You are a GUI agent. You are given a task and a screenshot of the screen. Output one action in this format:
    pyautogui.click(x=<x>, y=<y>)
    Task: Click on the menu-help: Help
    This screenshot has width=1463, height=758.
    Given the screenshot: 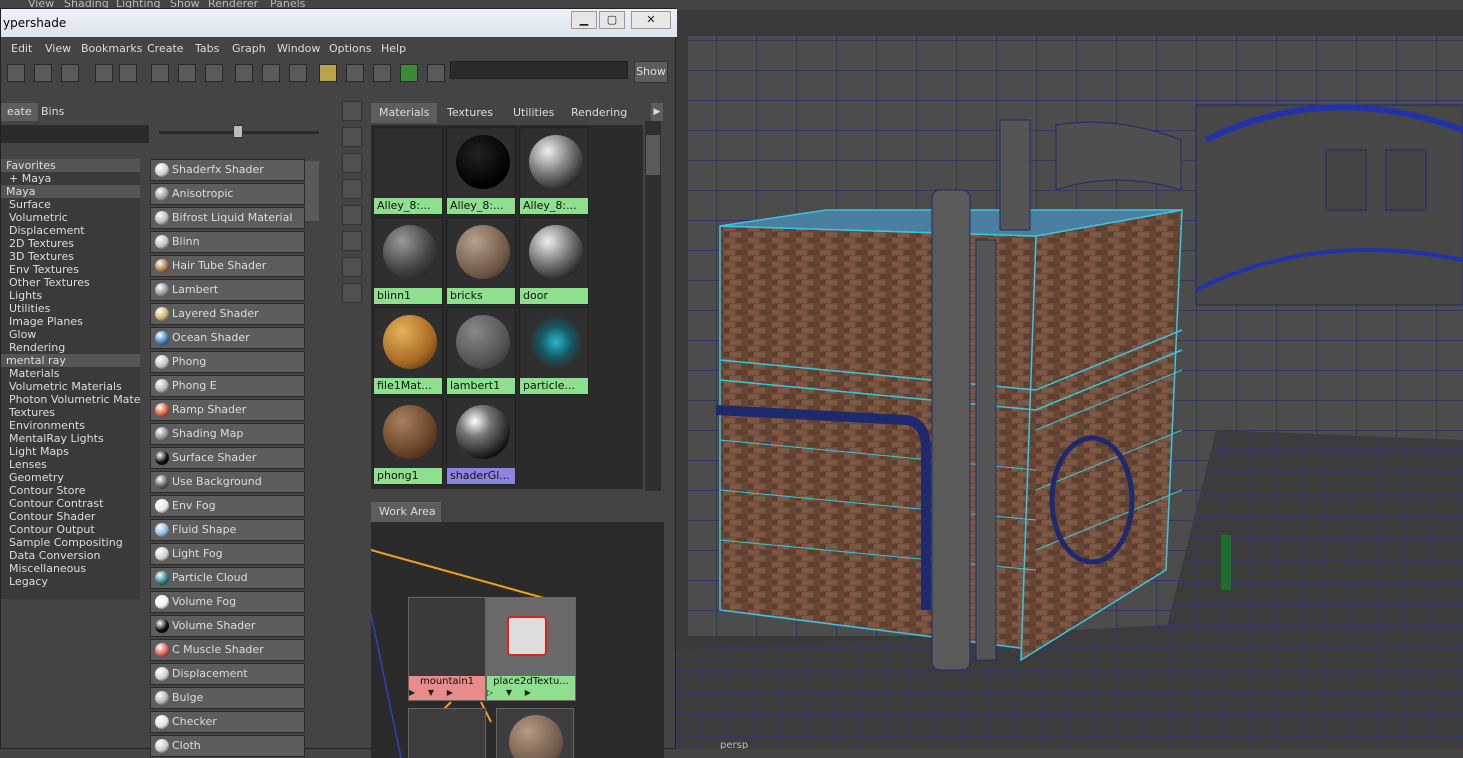 What is the action you would take?
    pyautogui.click(x=393, y=48)
    